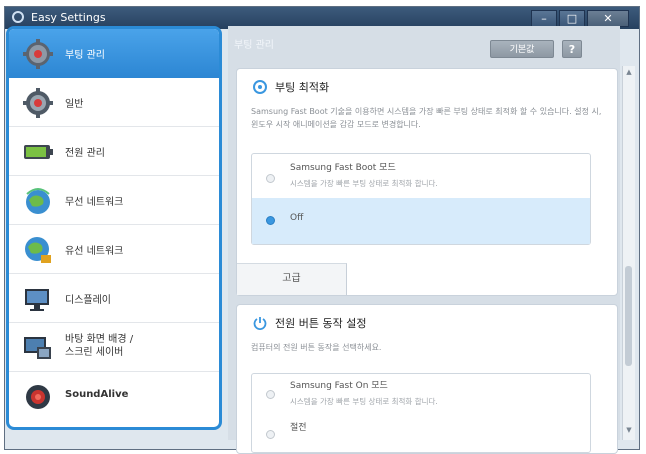 The height and width of the screenshot is (454, 646). I want to click on window-title: Easy Settings, so click(68, 17).